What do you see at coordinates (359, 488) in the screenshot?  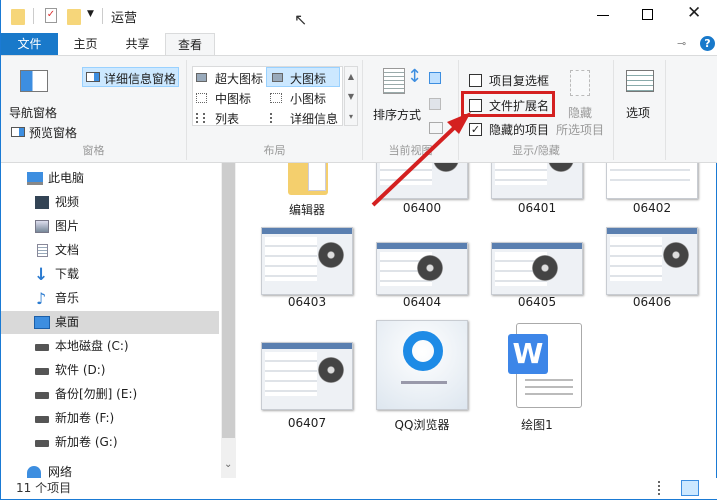 I see `status-bar: 11 个项目` at bounding box center [359, 488].